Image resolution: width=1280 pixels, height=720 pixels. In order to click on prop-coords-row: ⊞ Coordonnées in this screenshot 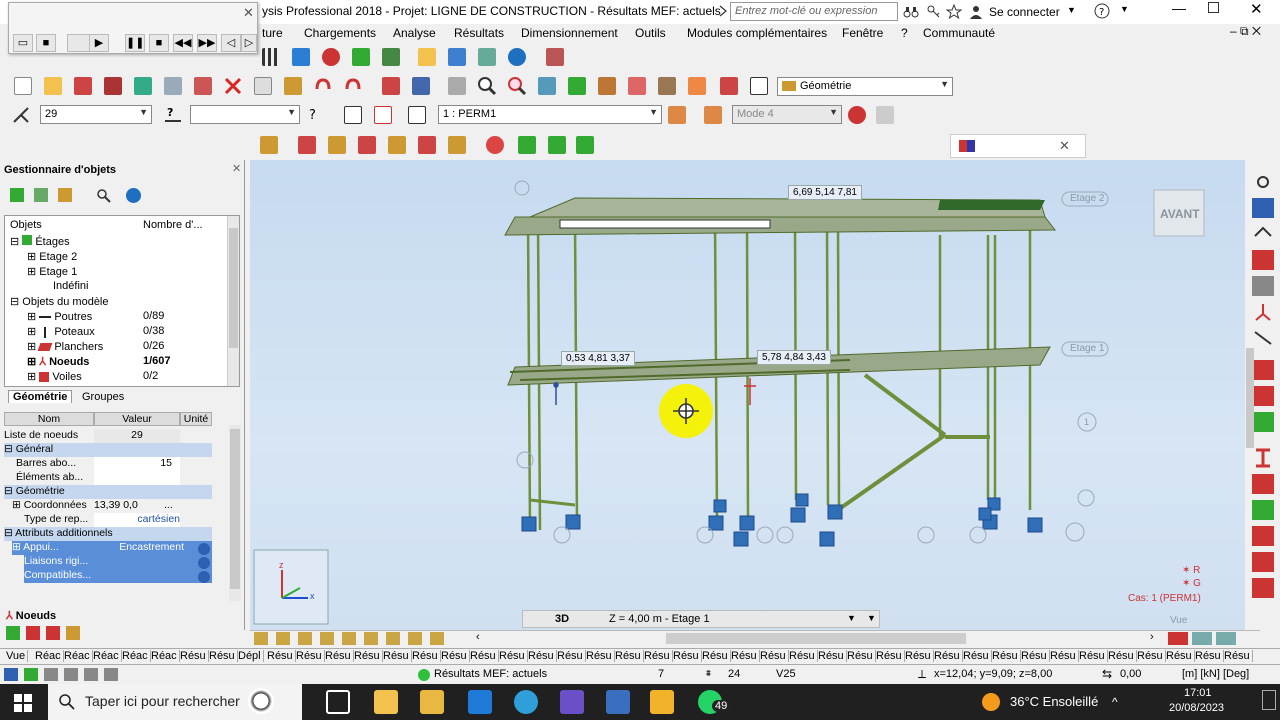, I will do `click(53, 506)`.